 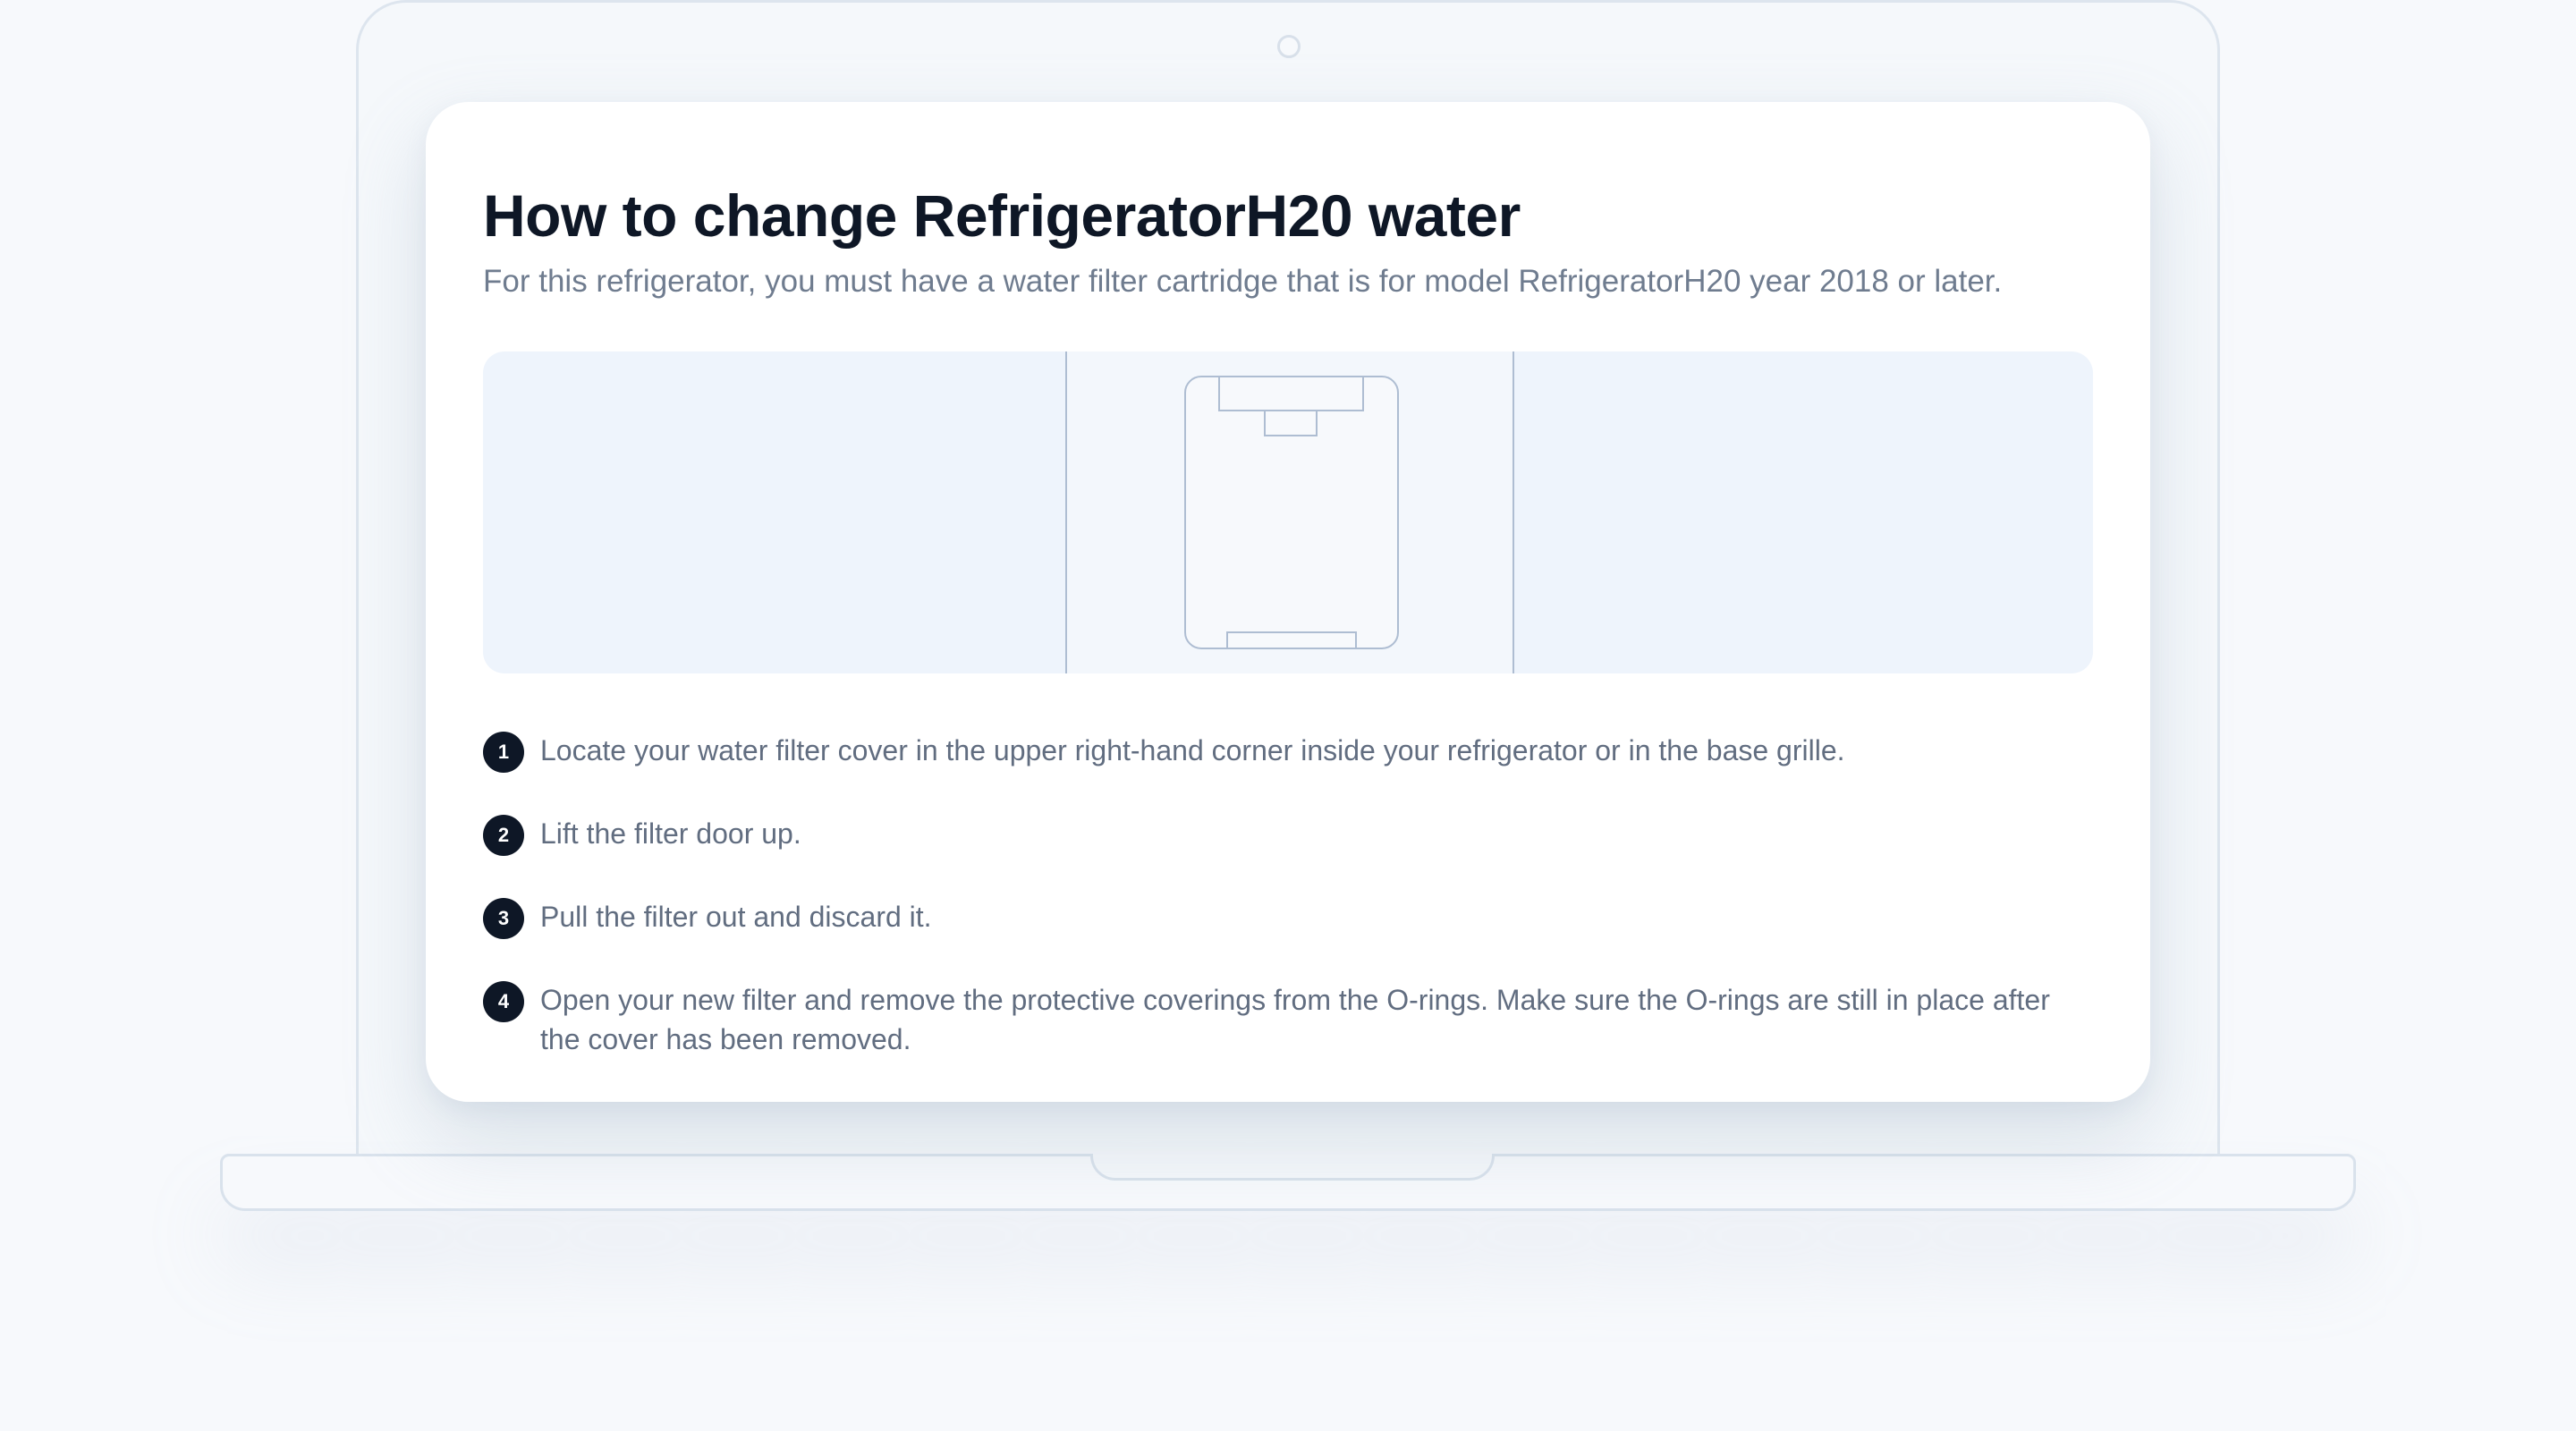 What do you see at coordinates (1002, 216) in the screenshot?
I see `page-title: How to change RefrigeratorH20 water` at bounding box center [1002, 216].